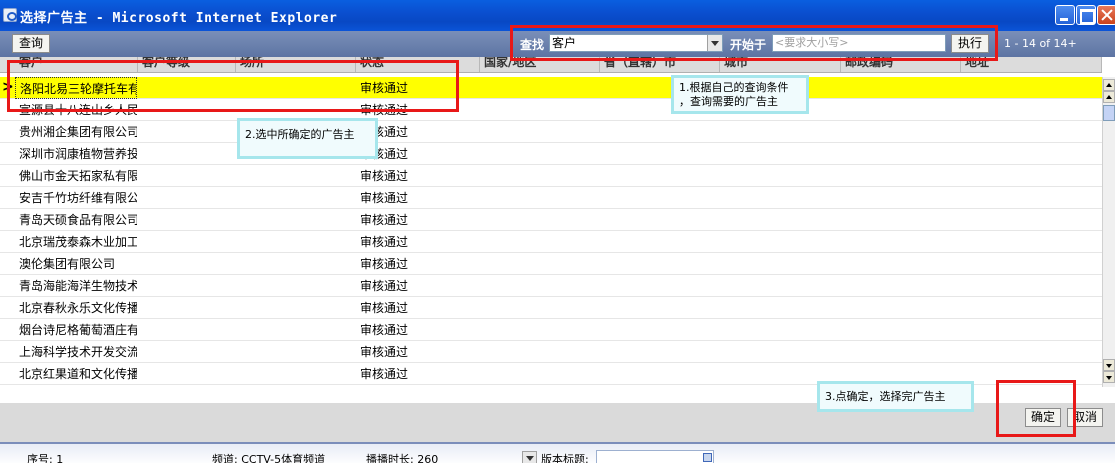  I want to click on window-title: 选择广告主 - Microsoft Internet Explorer, so click(179, 18).